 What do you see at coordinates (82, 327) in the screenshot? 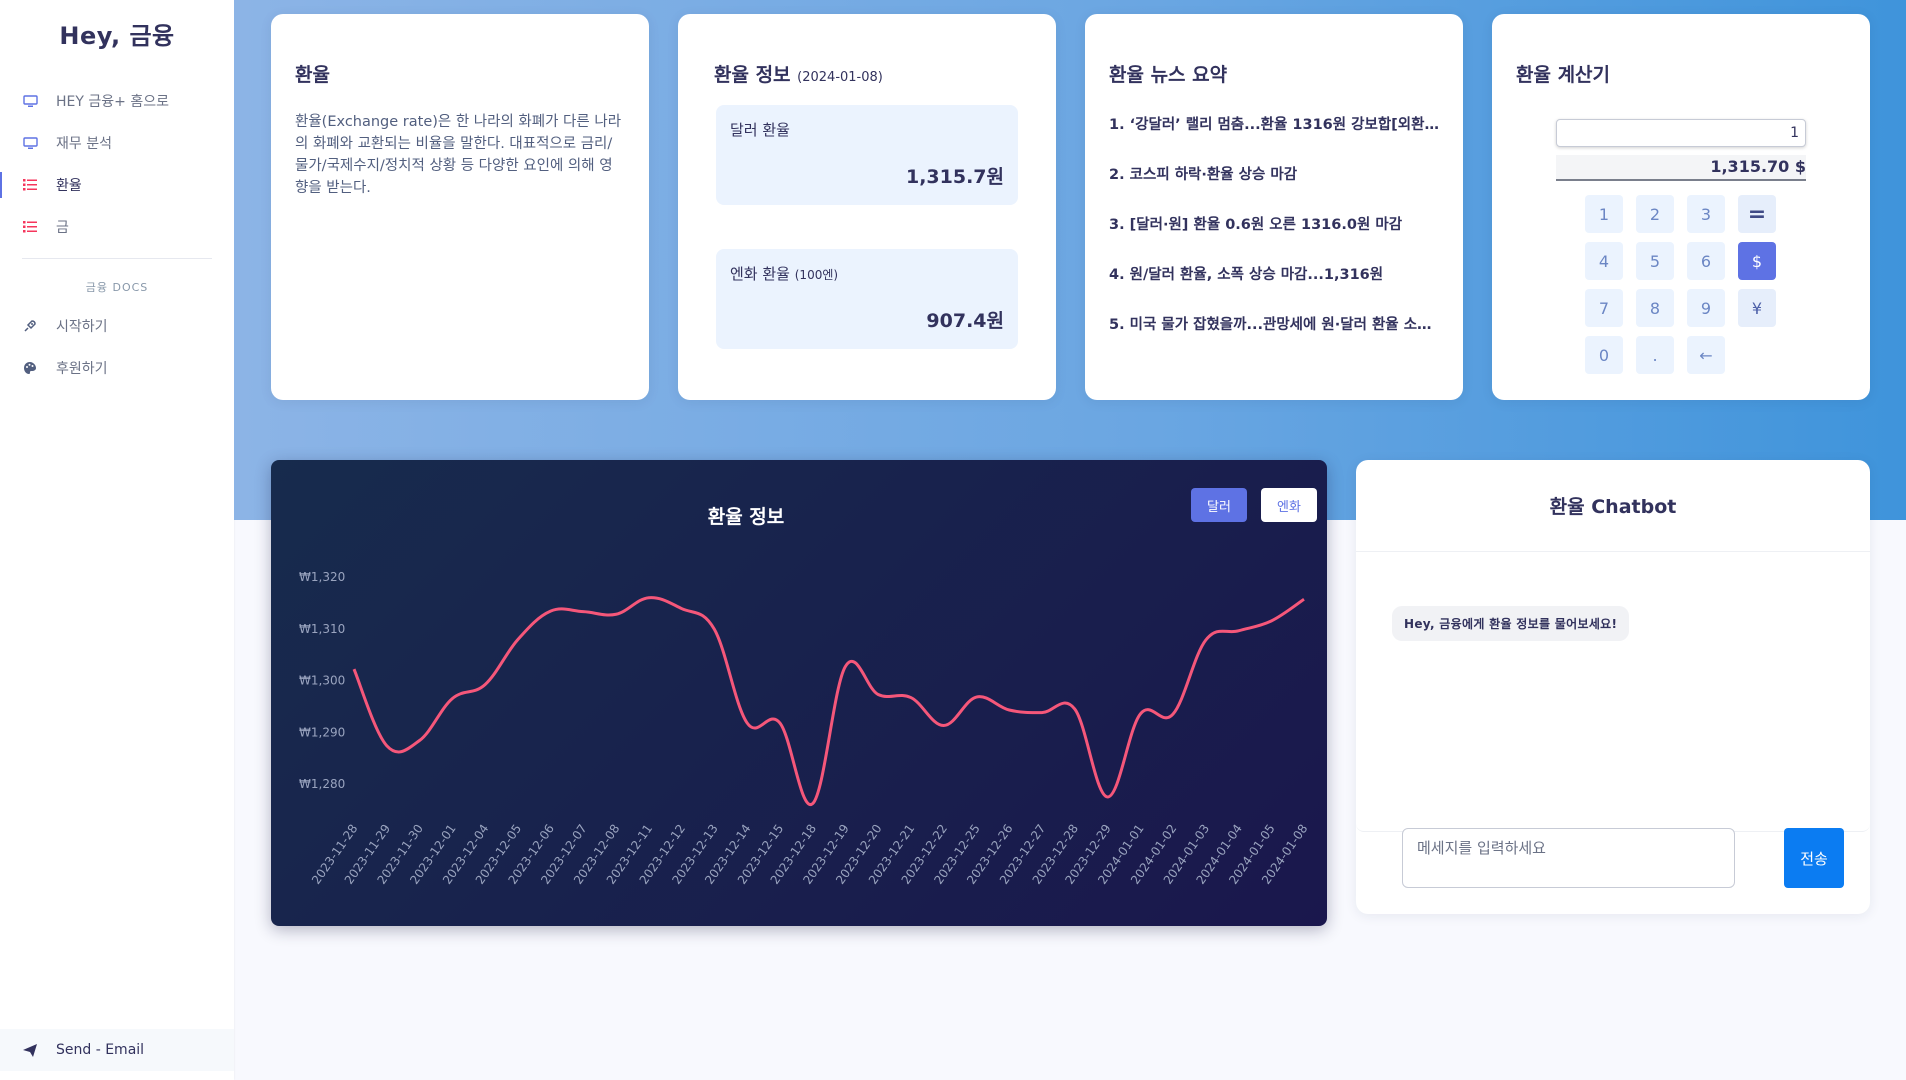
I see `sidebar-item-label: 시작하기` at bounding box center [82, 327].